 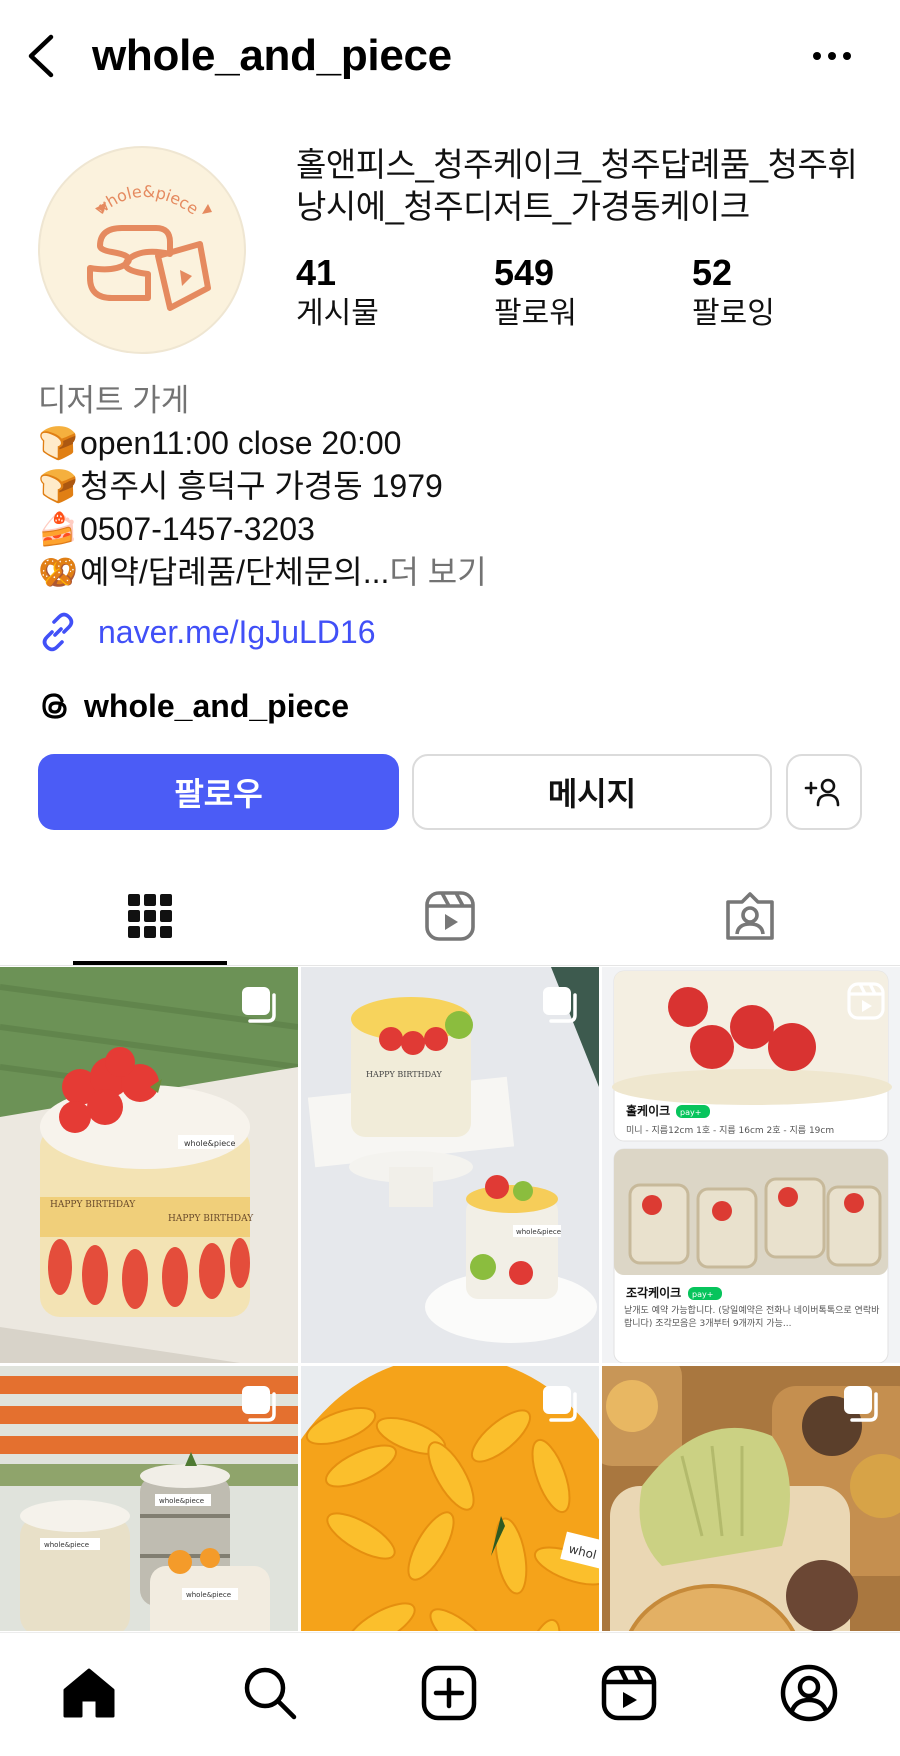 What do you see at coordinates (535, 313) in the screenshot?
I see `stat-followers-label: 팔로워` at bounding box center [535, 313].